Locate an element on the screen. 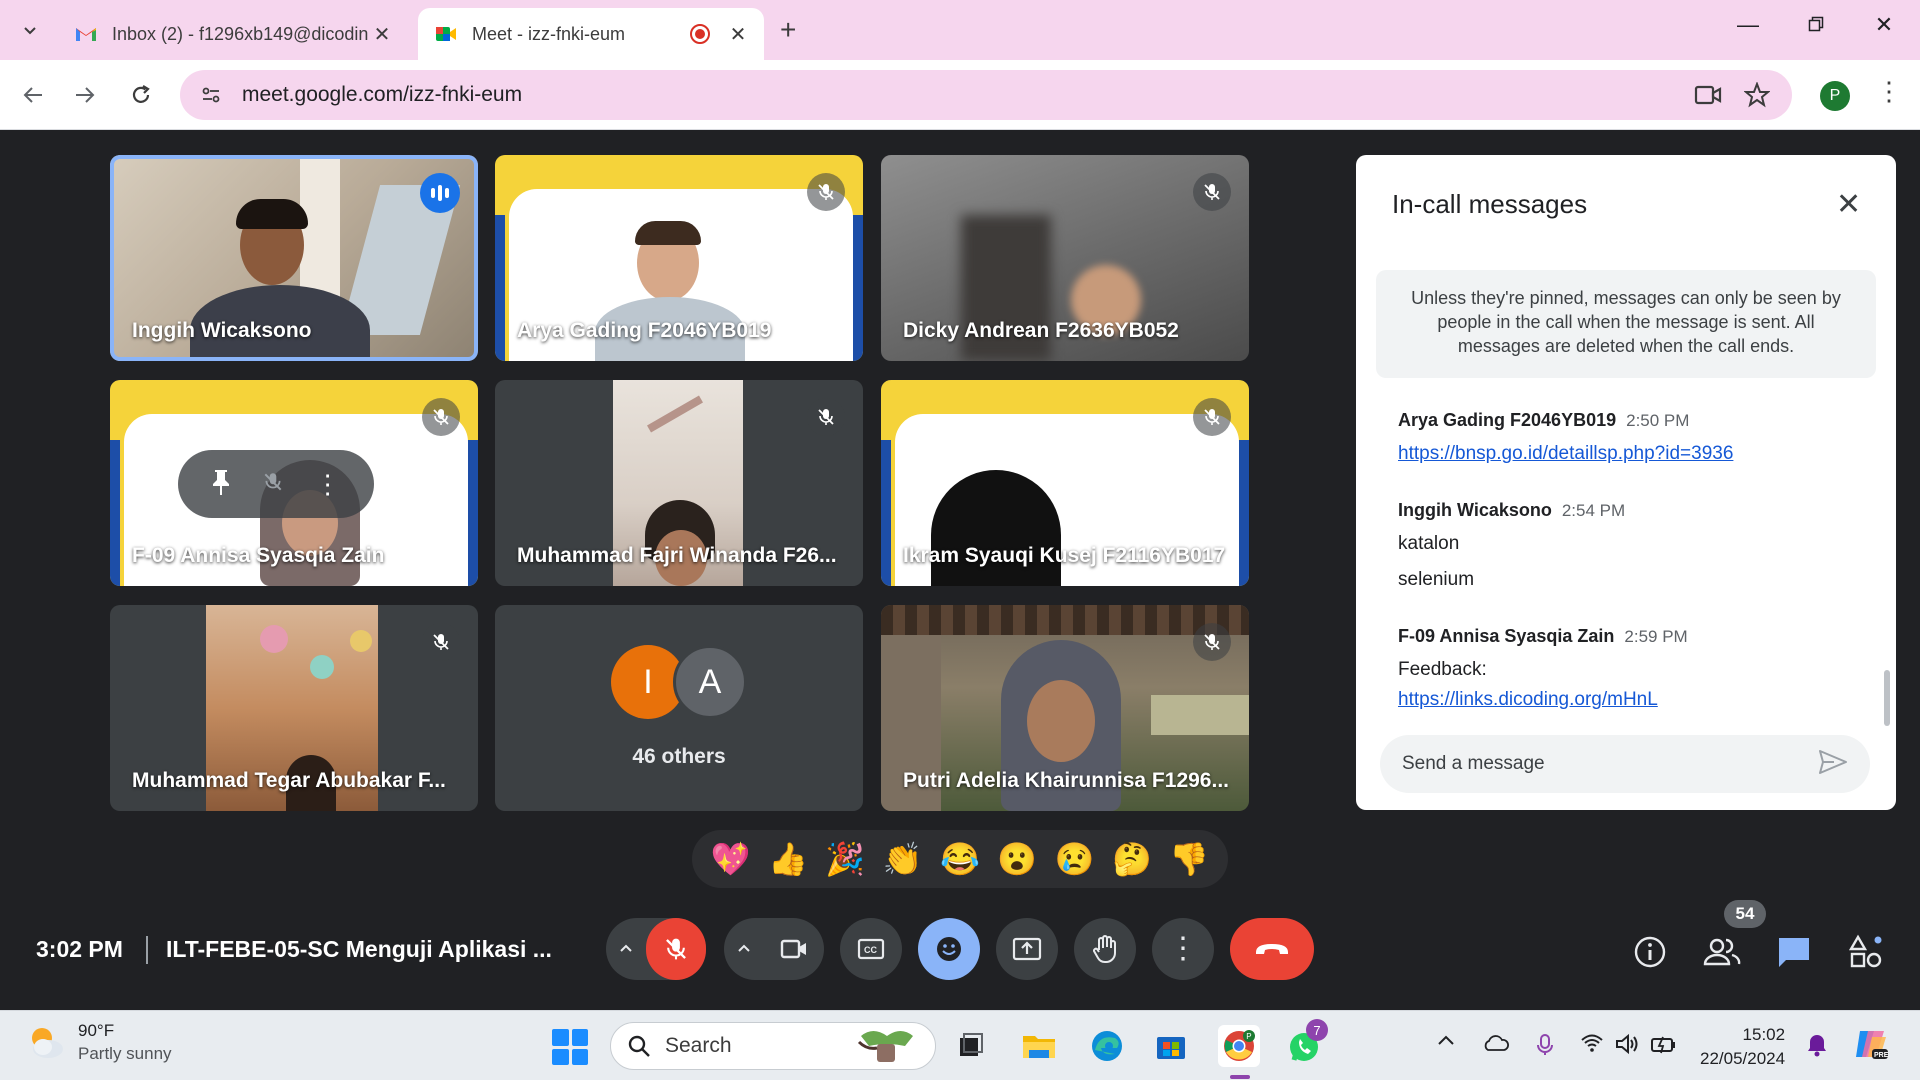 Image resolution: width=1920 pixels, height=1080 pixels. browser-toolbar: meet.google.com/izz-fnki-eum P ⋮ is located at coordinates (960, 95).